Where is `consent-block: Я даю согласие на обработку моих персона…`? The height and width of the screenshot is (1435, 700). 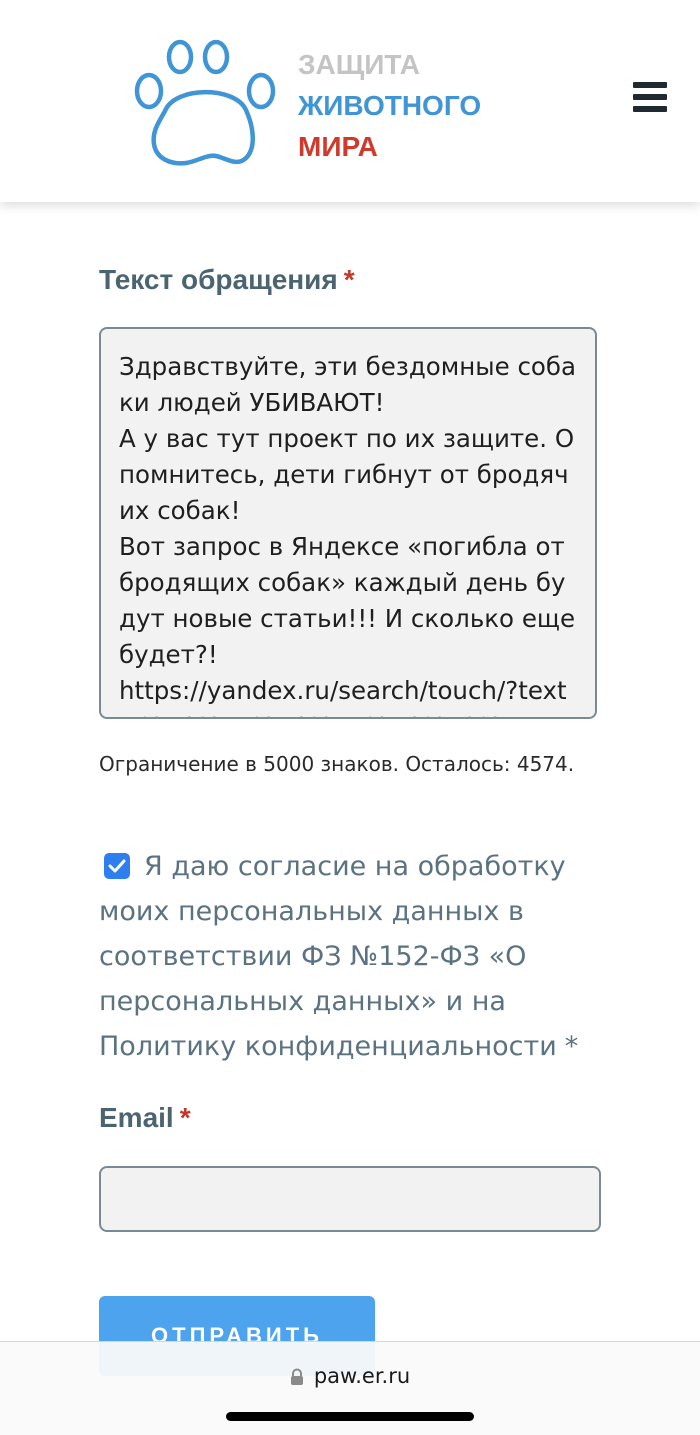 consent-block: Я даю согласие на обработку моих персона… is located at coordinates (349, 956).